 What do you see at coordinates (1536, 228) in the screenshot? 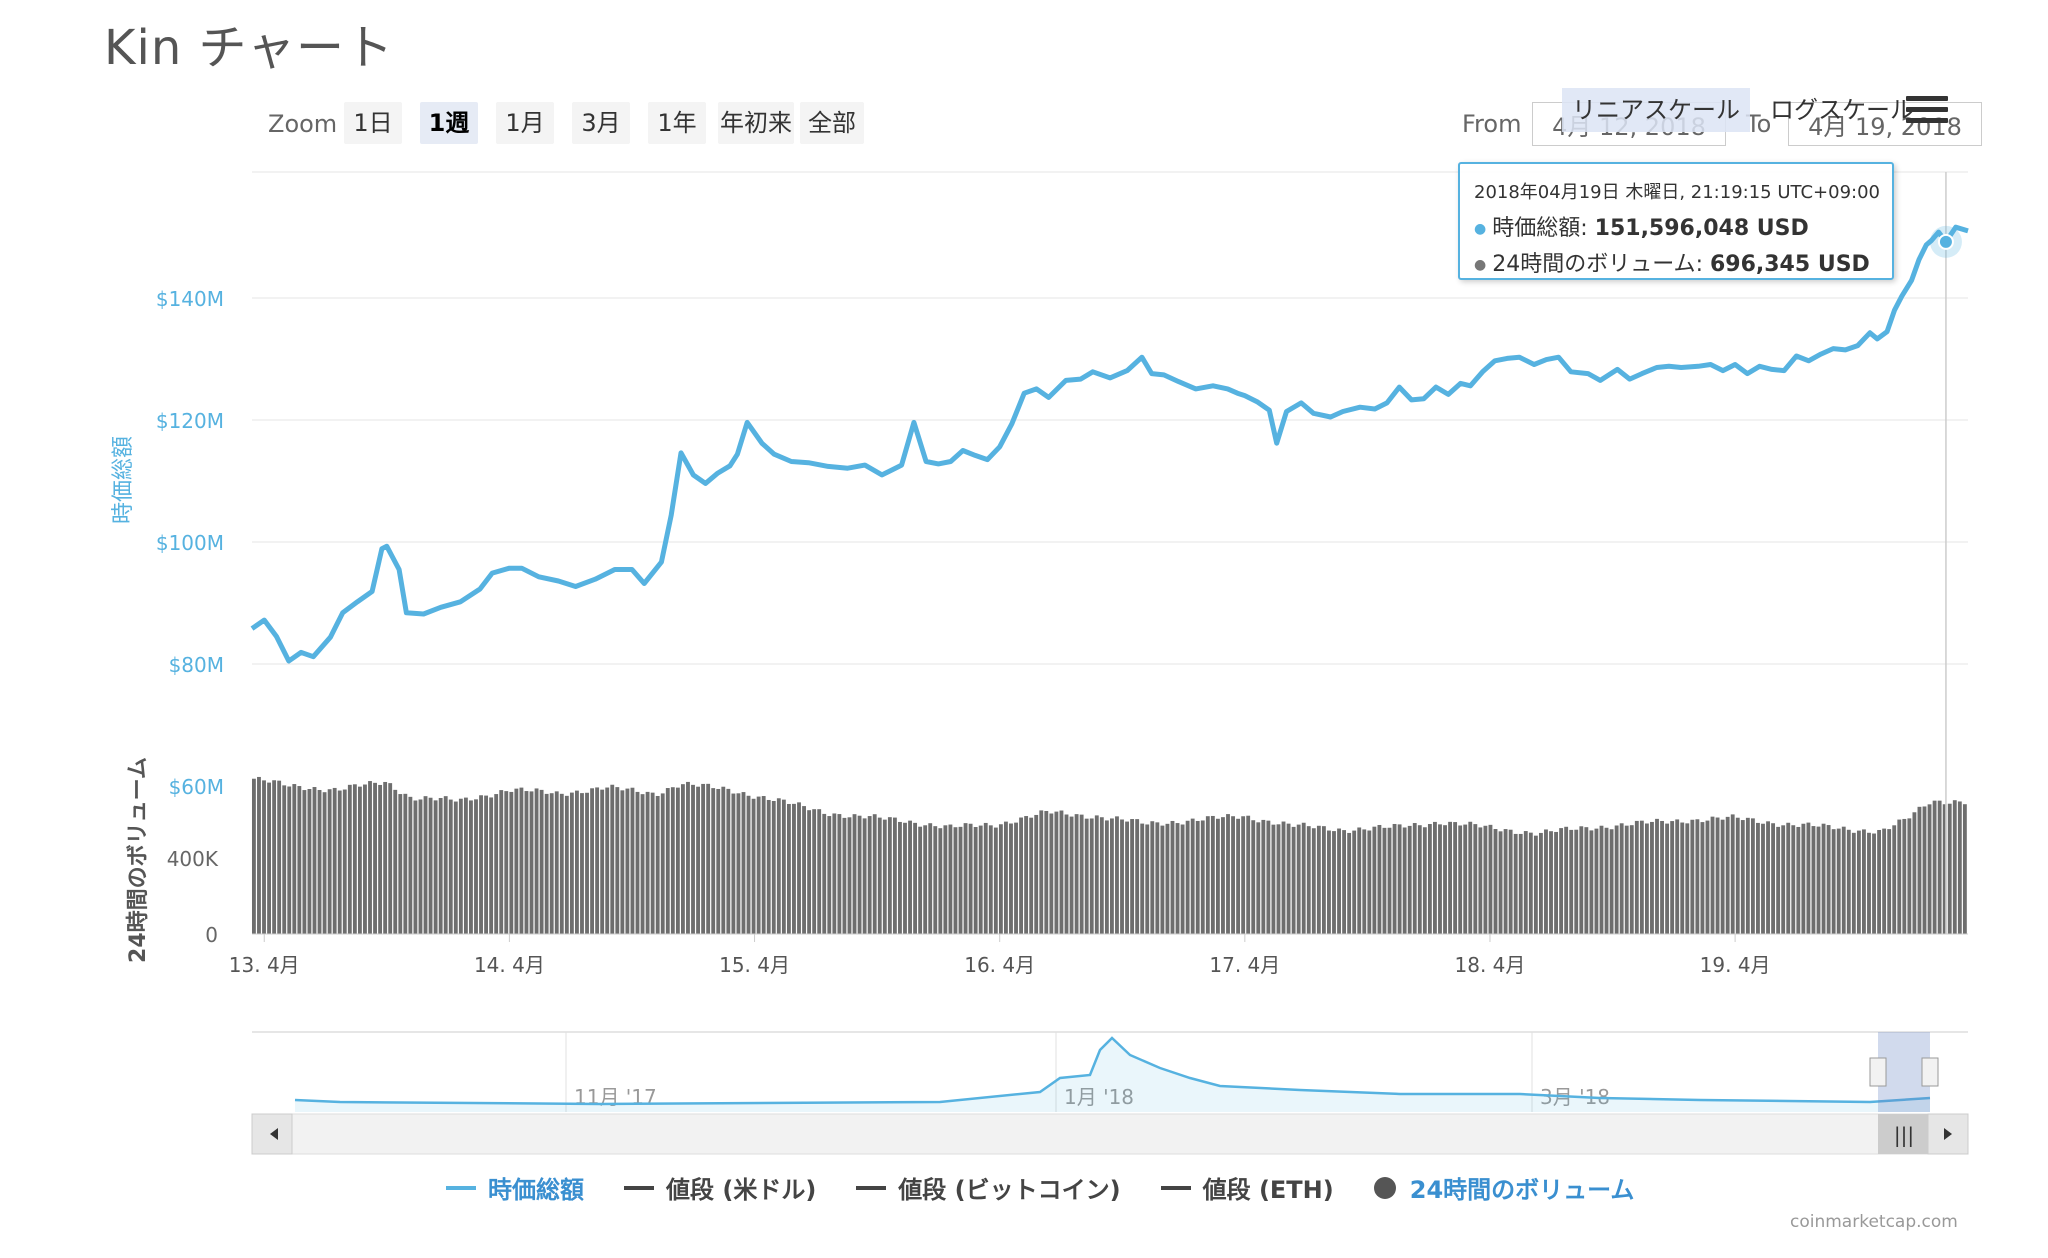
I see `tooltip-label: 時価総額` at bounding box center [1536, 228].